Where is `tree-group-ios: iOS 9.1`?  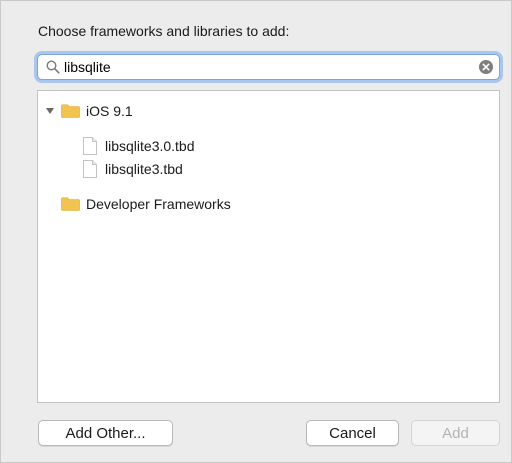
tree-group-ios: iOS 9.1 is located at coordinates (89, 111).